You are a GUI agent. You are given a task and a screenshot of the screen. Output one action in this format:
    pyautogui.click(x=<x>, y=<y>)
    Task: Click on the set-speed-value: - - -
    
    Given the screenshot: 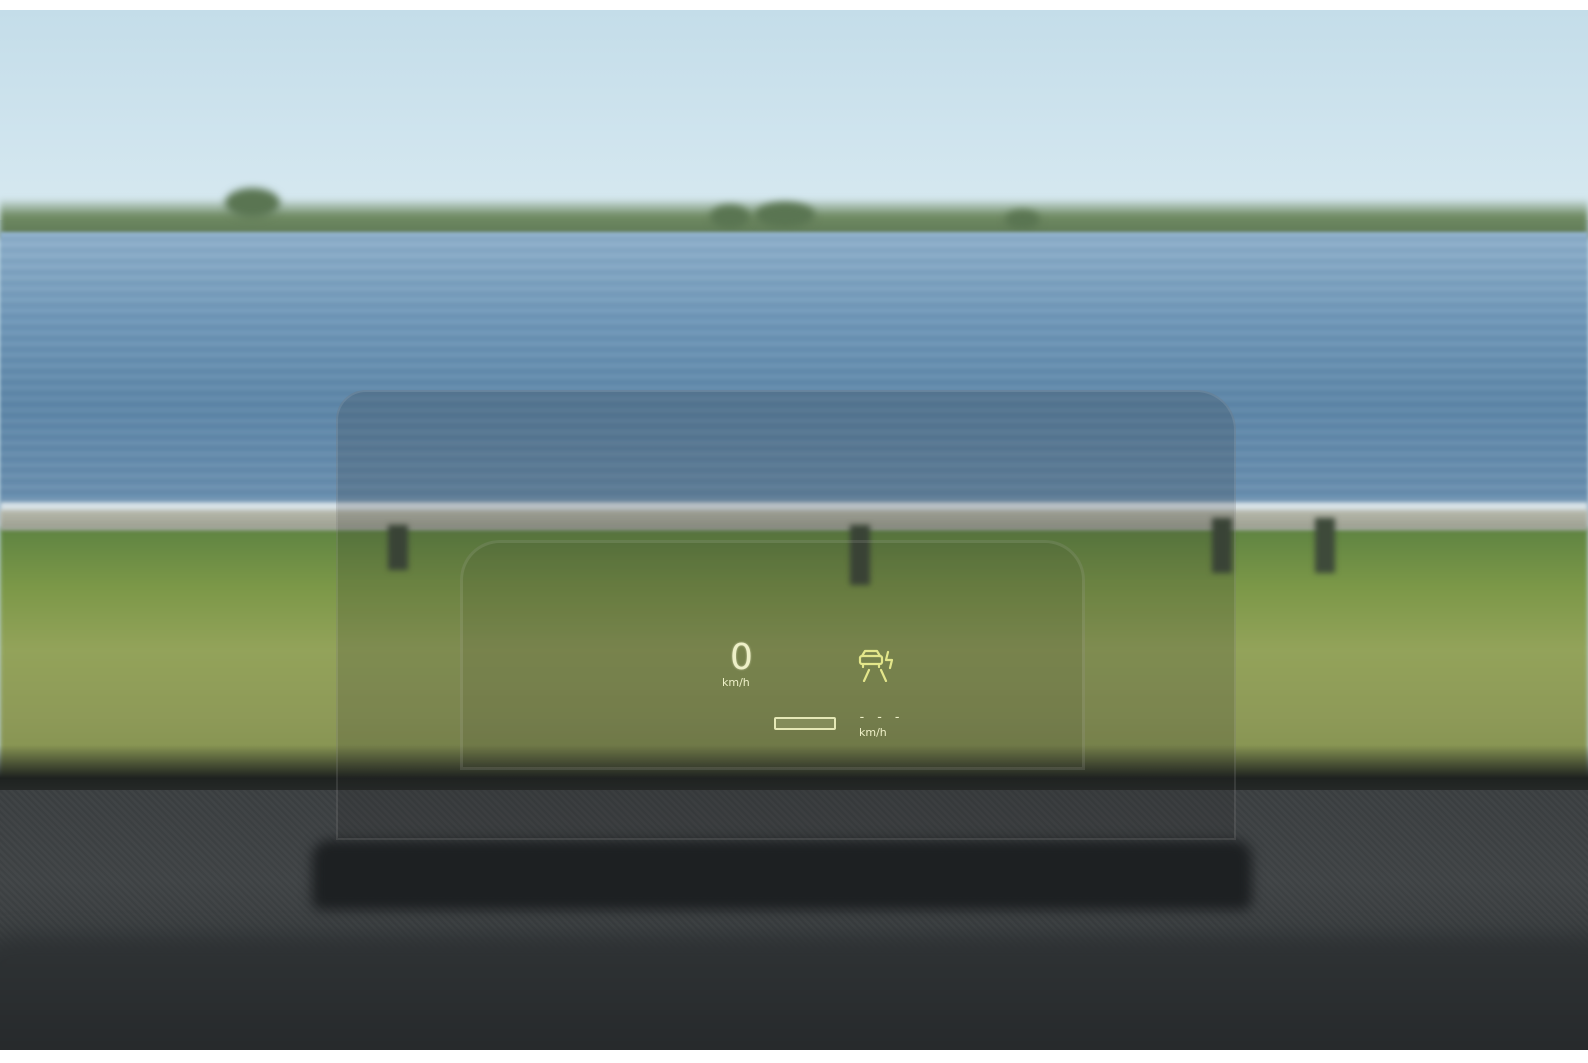 What is the action you would take?
    pyautogui.click(x=880, y=717)
    